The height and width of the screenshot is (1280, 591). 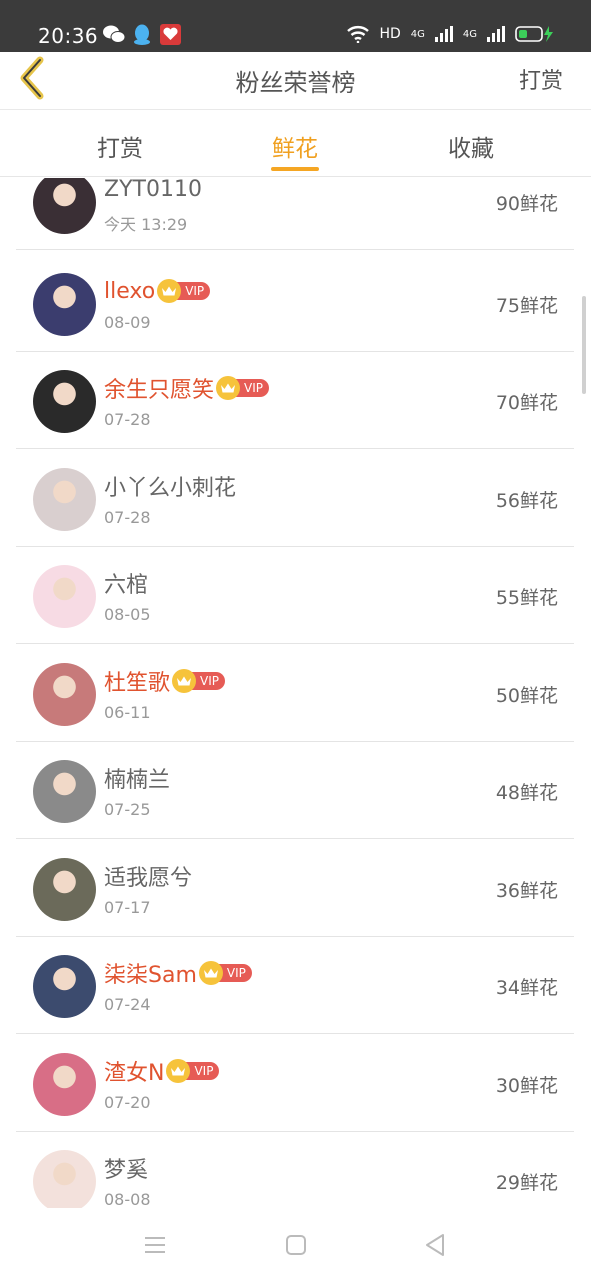 What do you see at coordinates (159, 390) in the screenshot?
I see `fan-name: 余生只愿笑` at bounding box center [159, 390].